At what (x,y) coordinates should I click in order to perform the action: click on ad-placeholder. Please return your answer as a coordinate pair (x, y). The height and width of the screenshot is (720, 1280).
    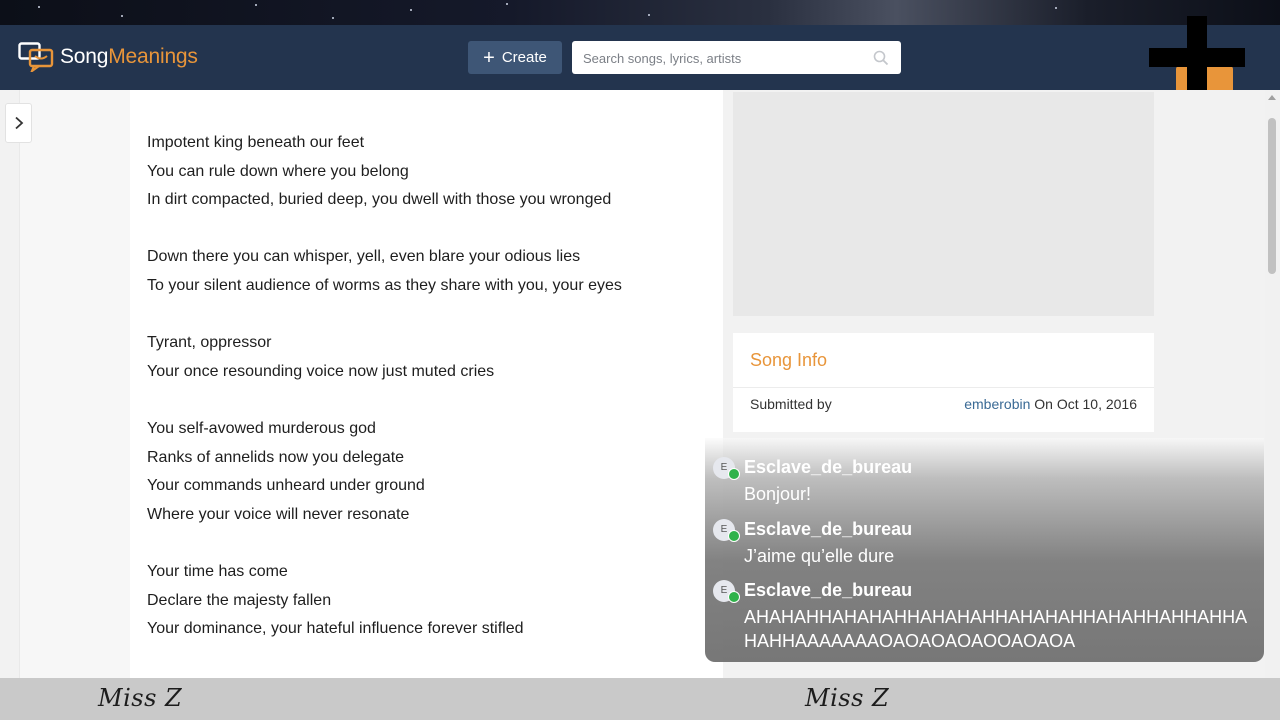
    Looking at the image, I should click on (943, 204).